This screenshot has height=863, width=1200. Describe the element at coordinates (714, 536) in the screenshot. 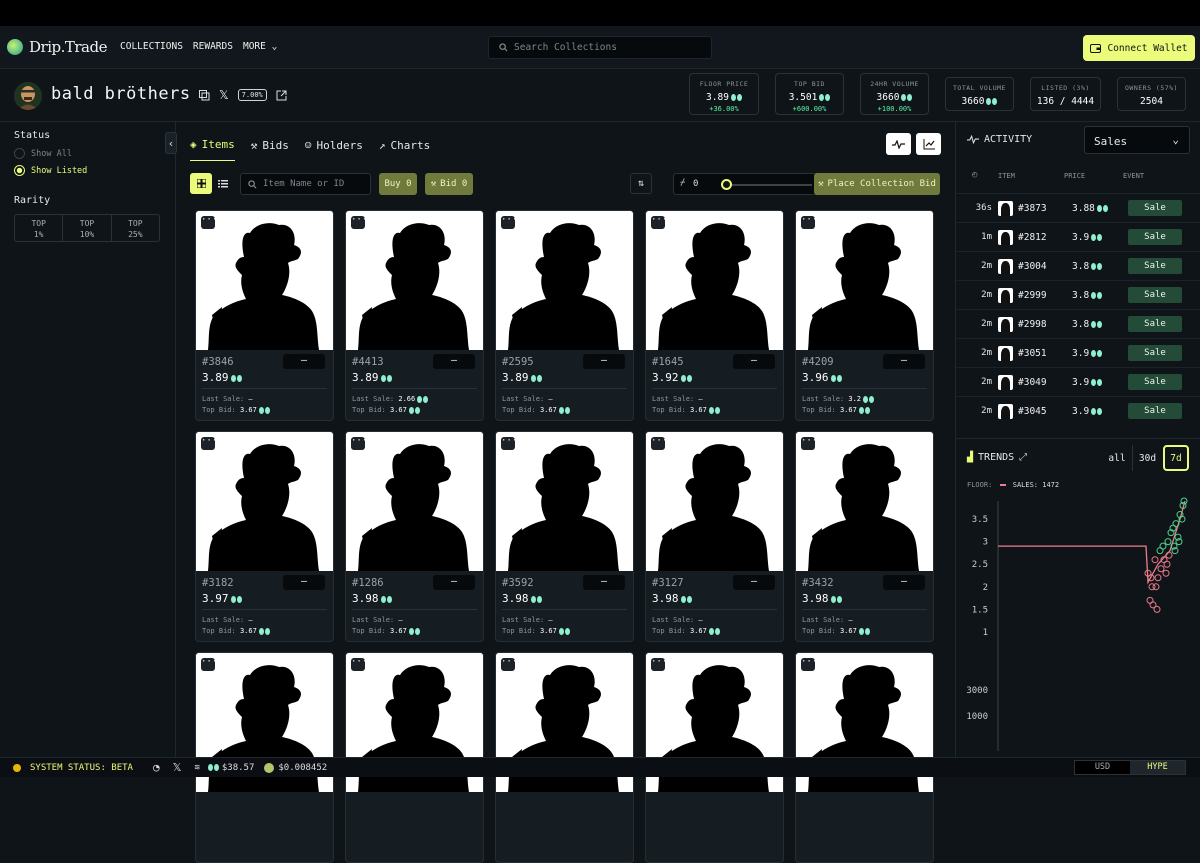

I see `item-card: ··· #3127 – 3.98 Last Sale: – Top Bid: 3.67` at that location.